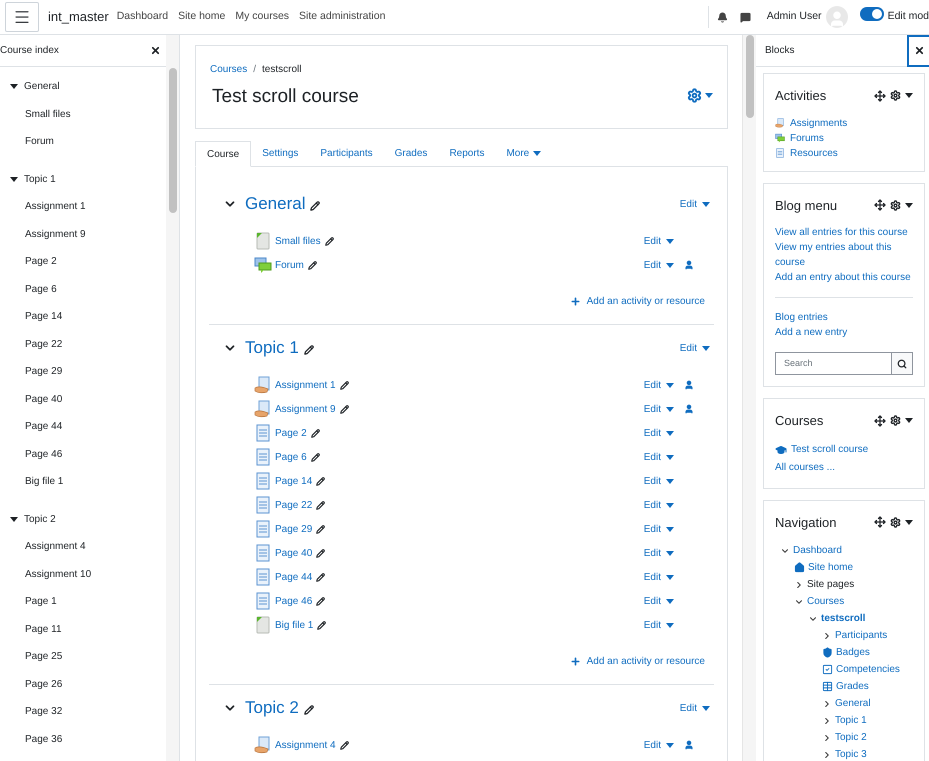  I want to click on tab: Course, so click(223, 154).